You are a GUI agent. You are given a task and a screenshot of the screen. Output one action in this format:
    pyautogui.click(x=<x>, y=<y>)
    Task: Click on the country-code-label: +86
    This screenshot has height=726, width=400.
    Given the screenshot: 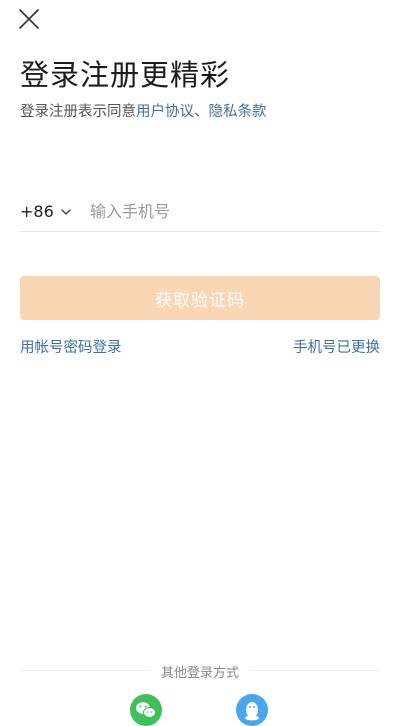 What is the action you would take?
    pyautogui.click(x=37, y=211)
    